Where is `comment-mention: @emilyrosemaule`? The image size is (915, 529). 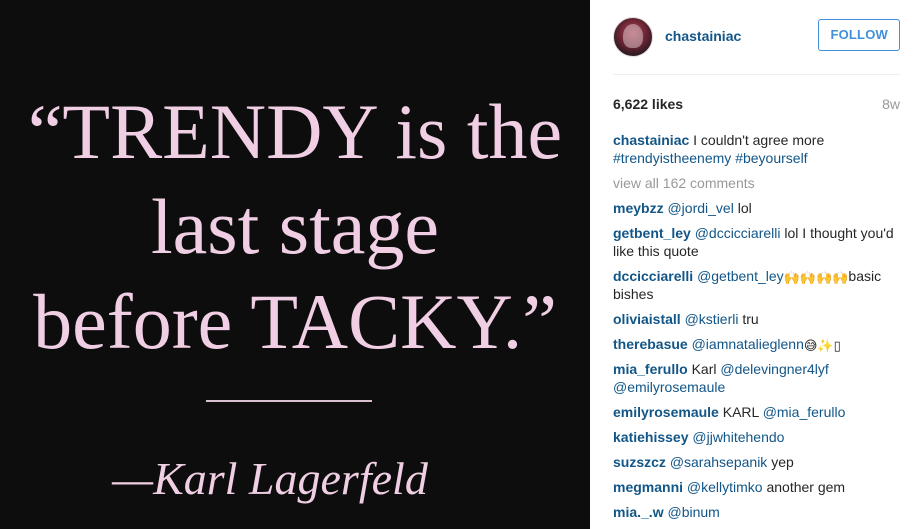
comment-mention: @emilyrosemaule is located at coordinates (669, 387).